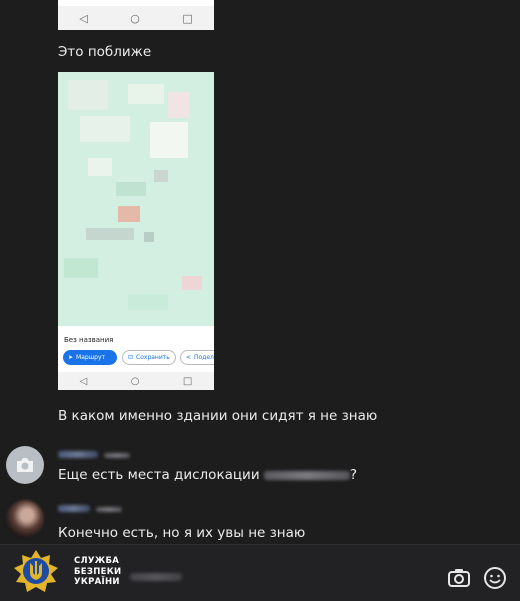 This screenshot has width=520, height=601. I want to click on share-icon: <, so click(189, 357).